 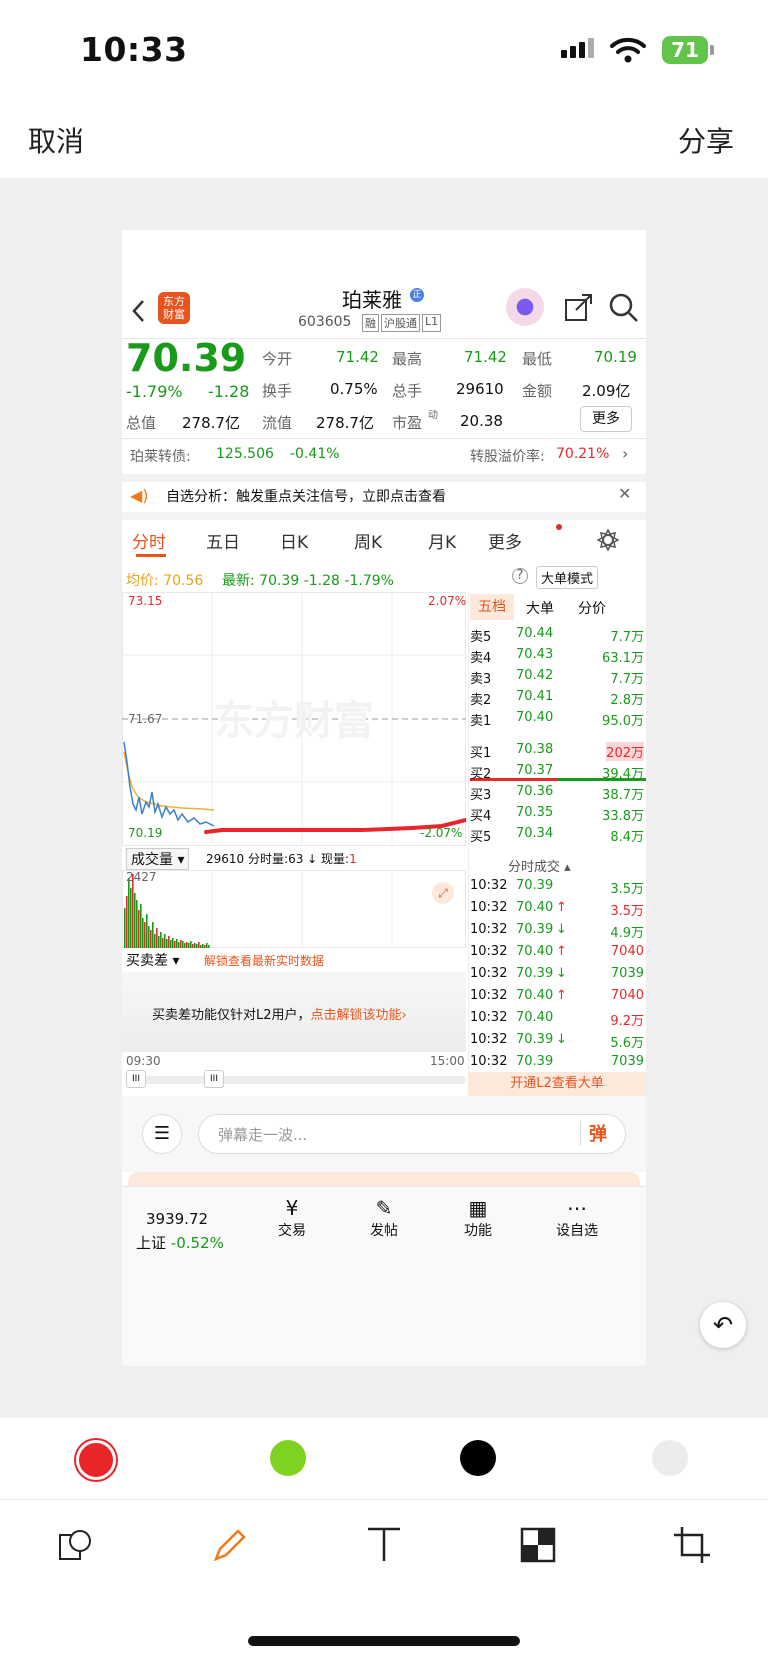 What do you see at coordinates (625, 751) in the screenshot?
I see `book-volume: 202万` at bounding box center [625, 751].